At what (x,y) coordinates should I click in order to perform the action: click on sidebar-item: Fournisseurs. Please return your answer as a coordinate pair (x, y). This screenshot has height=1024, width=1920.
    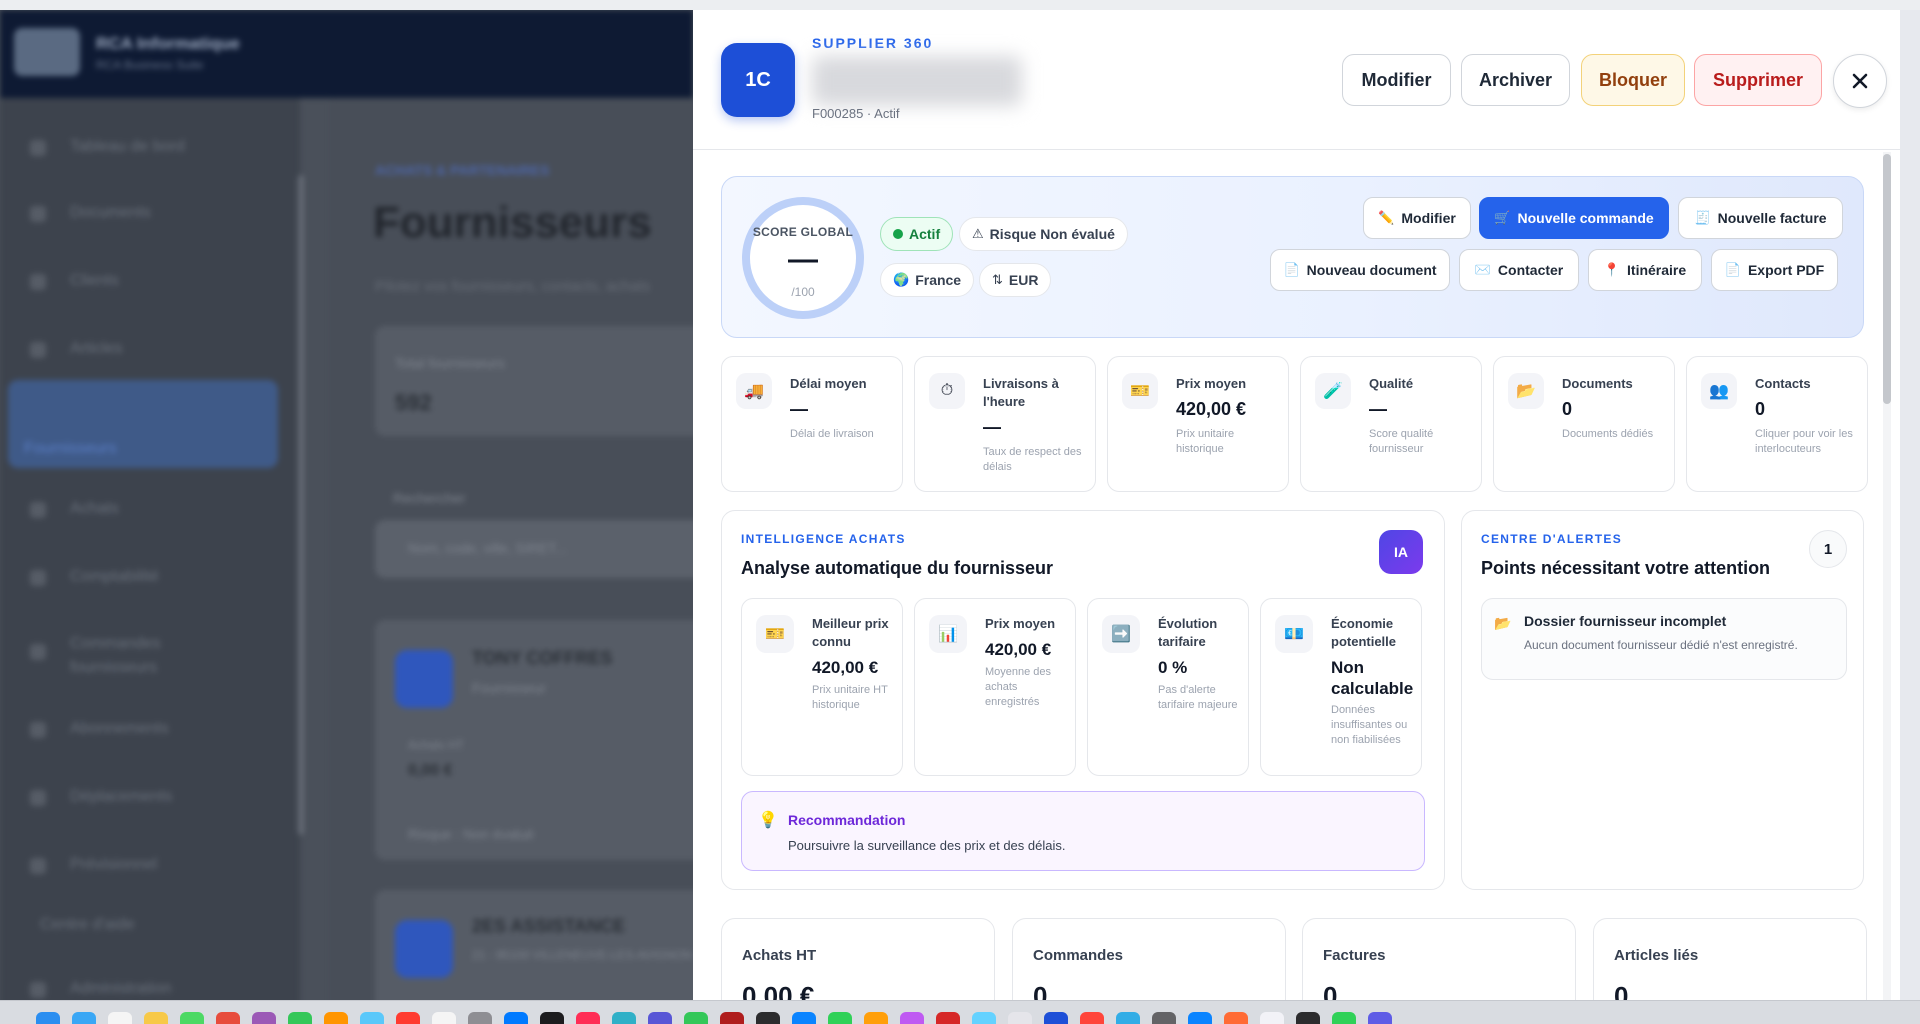
    Looking at the image, I should click on (70, 449).